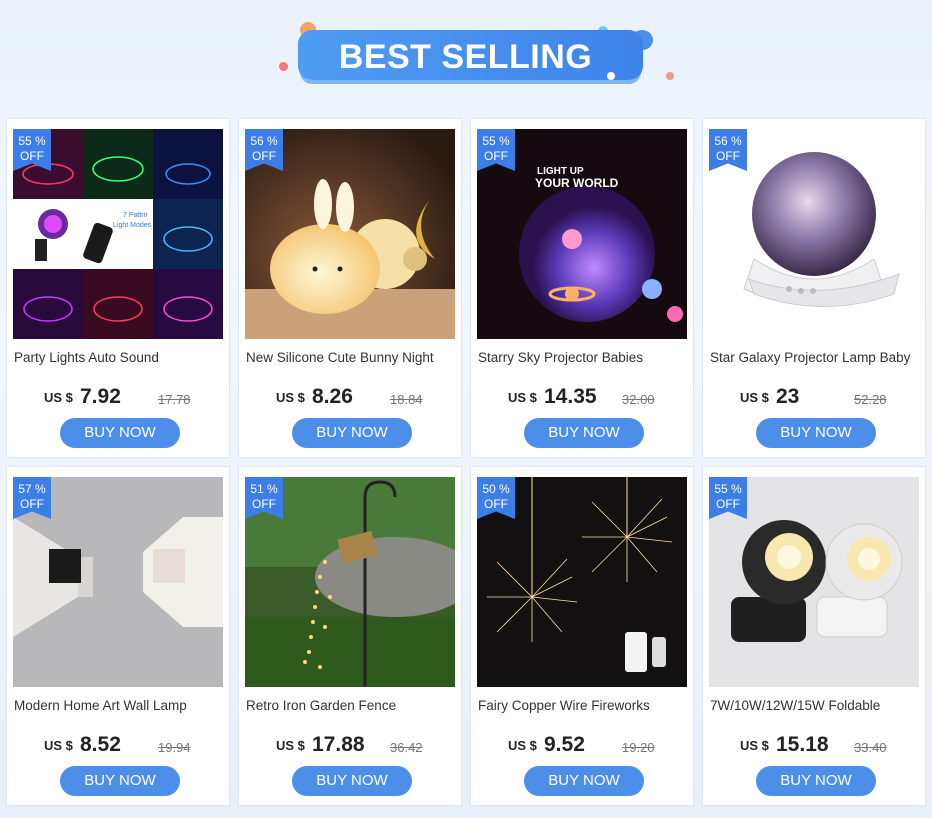 This screenshot has height=818, width=932. What do you see at coordinates (870, 747) in the screenshot?
I see `original-price: 33.40` at bounding box center [870, 747].